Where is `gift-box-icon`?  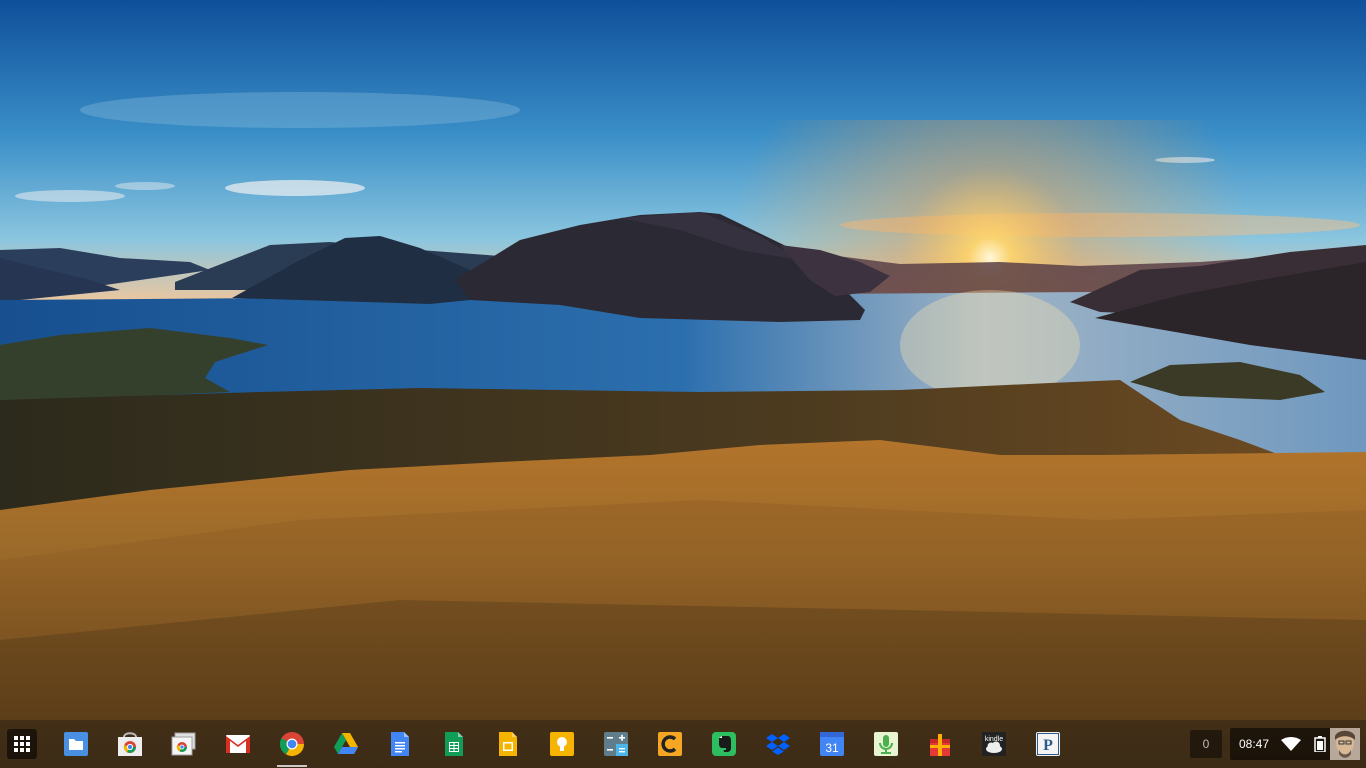 gift-box-icon is located at coordinates (940, 745).